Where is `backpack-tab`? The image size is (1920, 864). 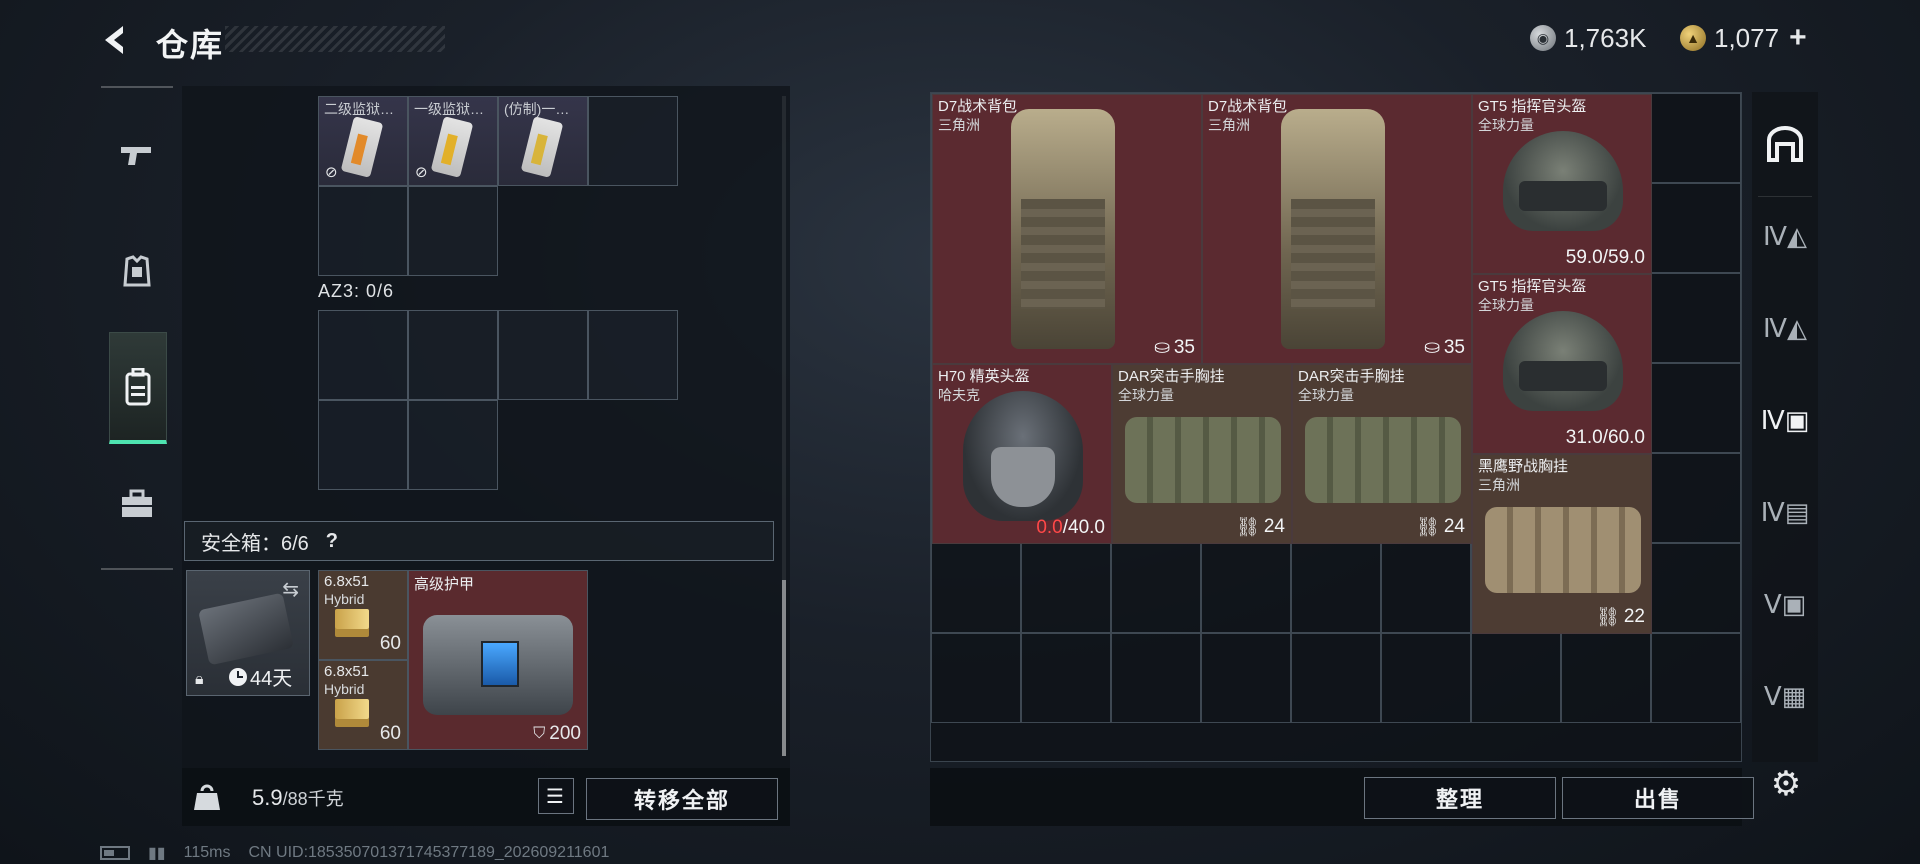 backpack-tab is located at coordinates (138, 388).